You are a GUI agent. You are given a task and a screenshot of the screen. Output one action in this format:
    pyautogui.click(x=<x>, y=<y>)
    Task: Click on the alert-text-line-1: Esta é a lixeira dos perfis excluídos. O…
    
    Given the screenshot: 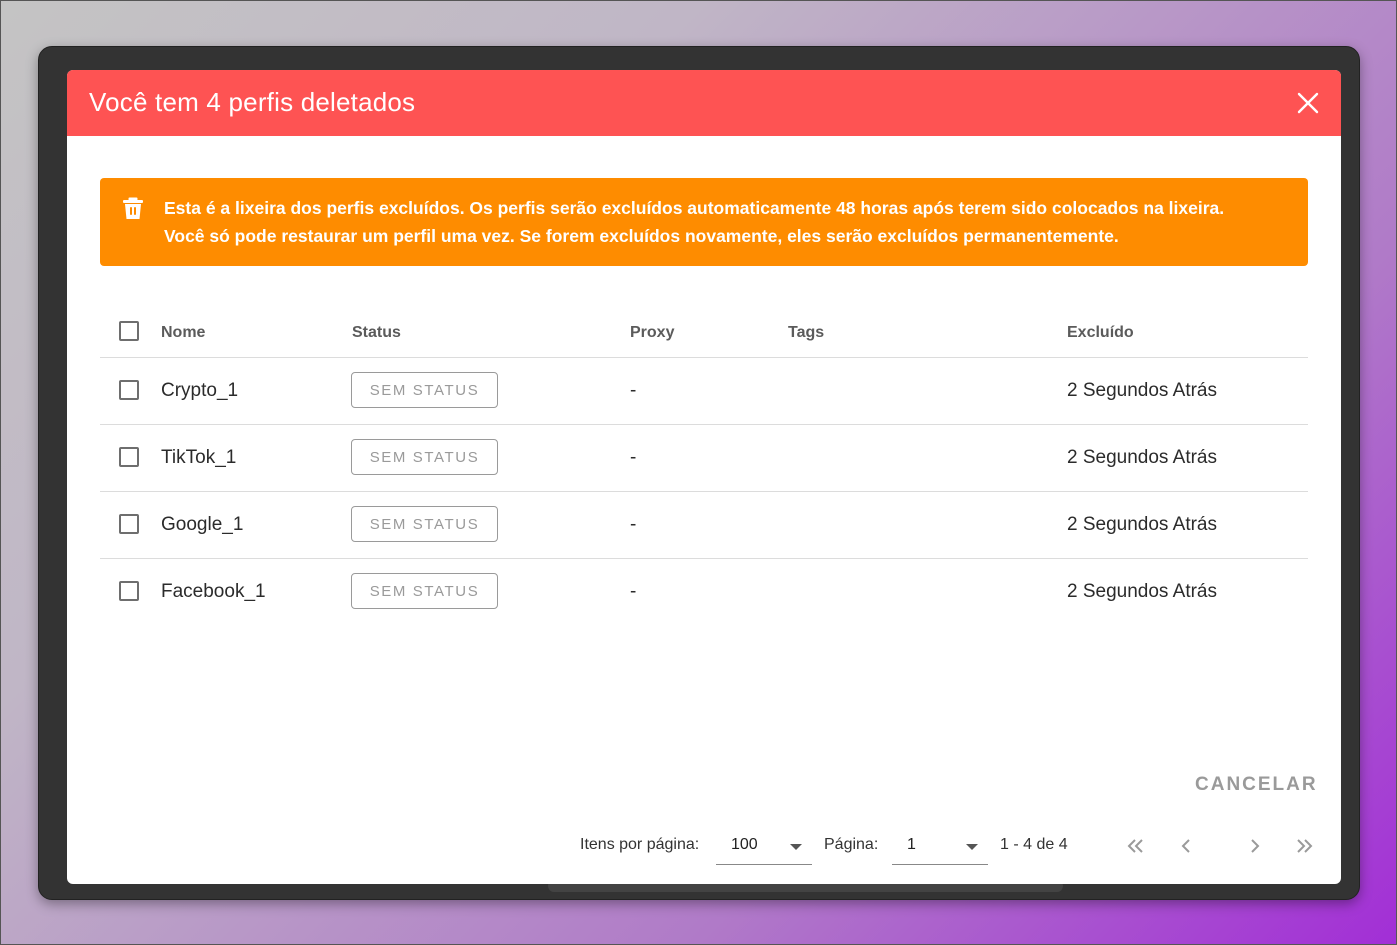 What is the action you would take?
    pyautogui.click(x=694, y=208)
    